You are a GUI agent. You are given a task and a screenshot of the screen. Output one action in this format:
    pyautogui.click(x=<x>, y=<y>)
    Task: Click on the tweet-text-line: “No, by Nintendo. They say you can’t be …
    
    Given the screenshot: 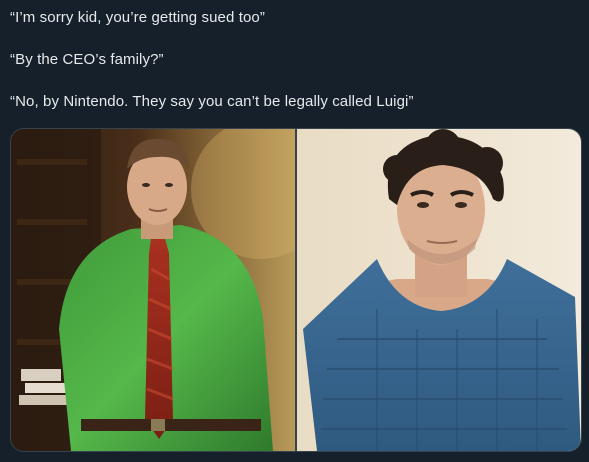 What is the action you would take?
    pyautogui.click(x=212, y=101)
    